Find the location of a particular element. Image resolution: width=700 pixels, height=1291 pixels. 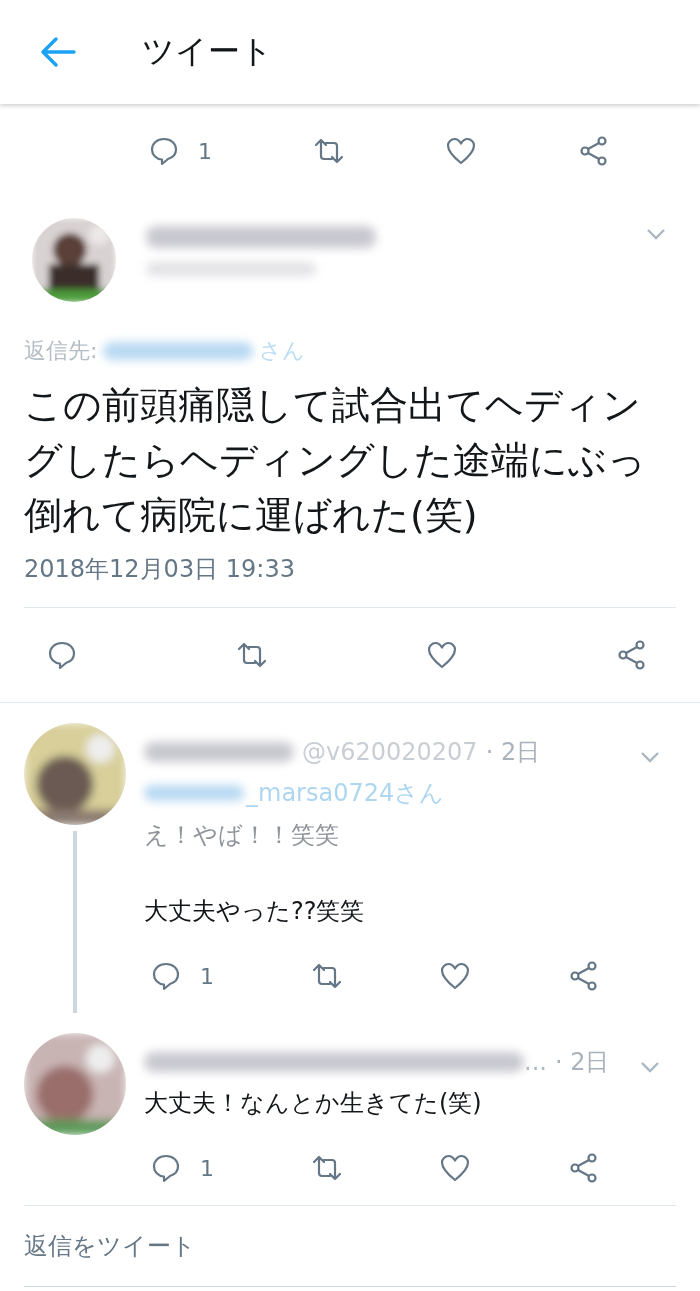

reply-to-user: _marsa0724さん is located at coordinates (345, 793).